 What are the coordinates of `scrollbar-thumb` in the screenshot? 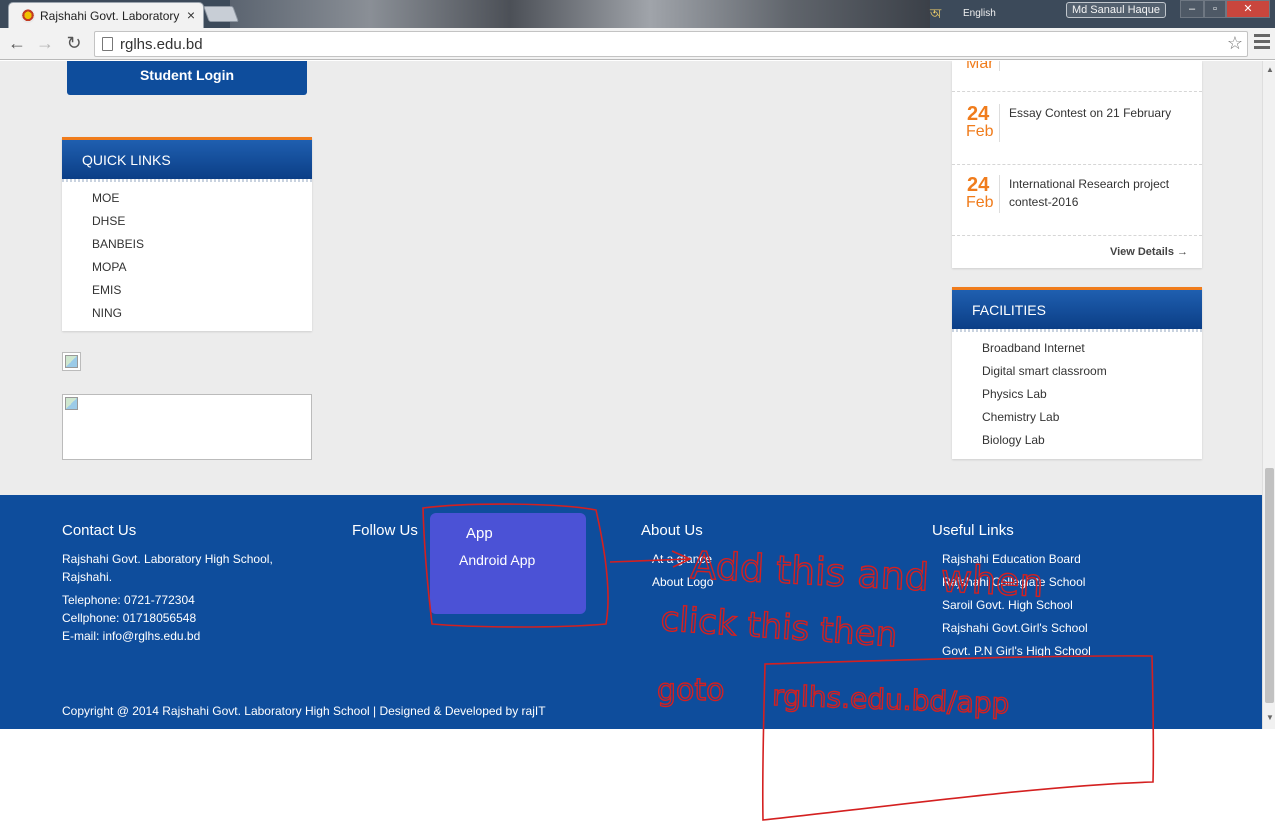 It's located at (1269, 585).